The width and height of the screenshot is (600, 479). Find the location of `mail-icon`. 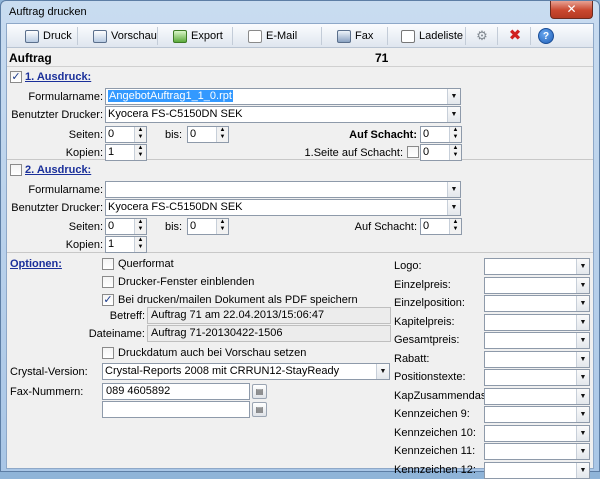

mail-icon is located at coordinates (255, 36).